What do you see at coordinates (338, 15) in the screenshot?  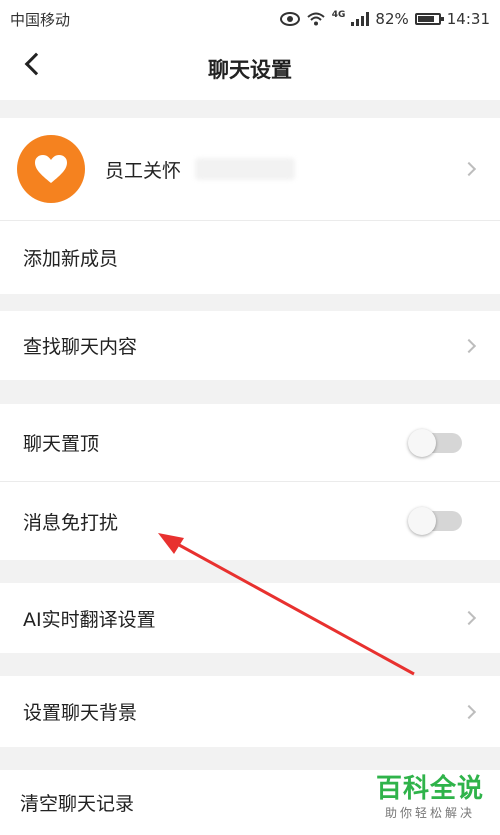 I see `network-type-label: 4G` at bounding box center [338, 15].